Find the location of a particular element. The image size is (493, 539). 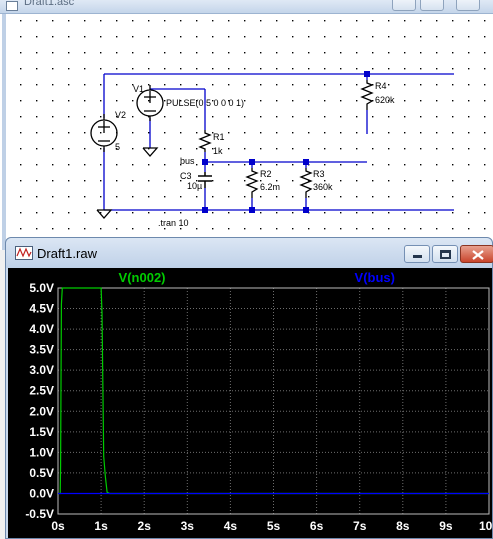

plot-titlebar: Draft1.raw is located at coordinates (249, 253).